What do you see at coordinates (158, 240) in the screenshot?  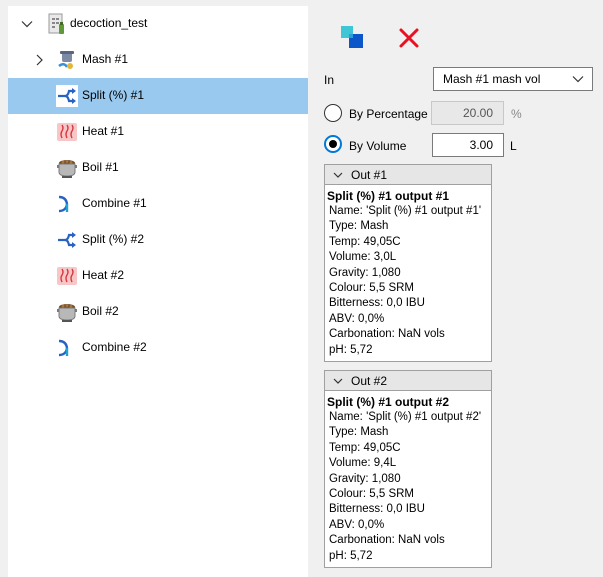 I see `tree-item-split-2: Split (%) #2` at bounding box center [158, 240].